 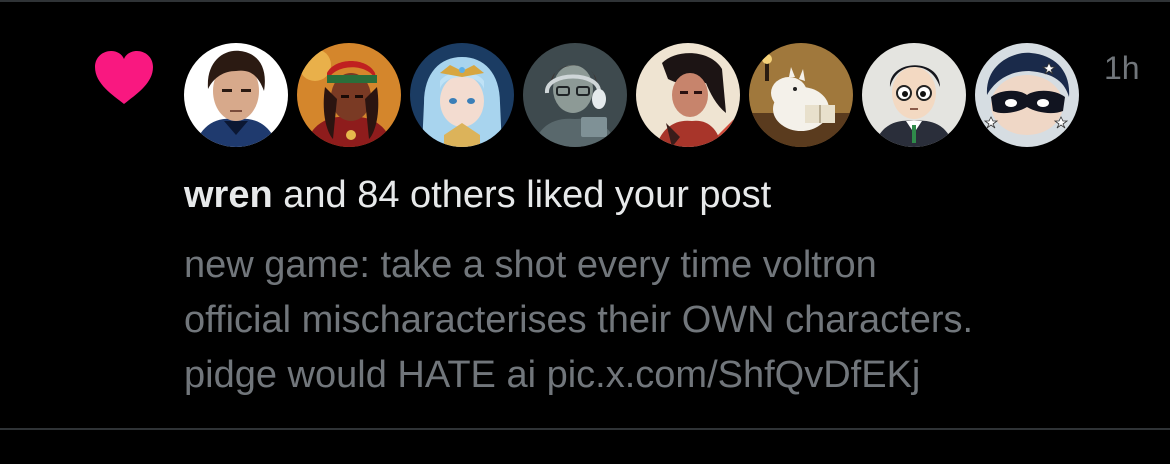 I want to click on post-text-line: pidge would HATE ai pic.x.com/ShfQvDfEKj, so click(x=552, y=375).